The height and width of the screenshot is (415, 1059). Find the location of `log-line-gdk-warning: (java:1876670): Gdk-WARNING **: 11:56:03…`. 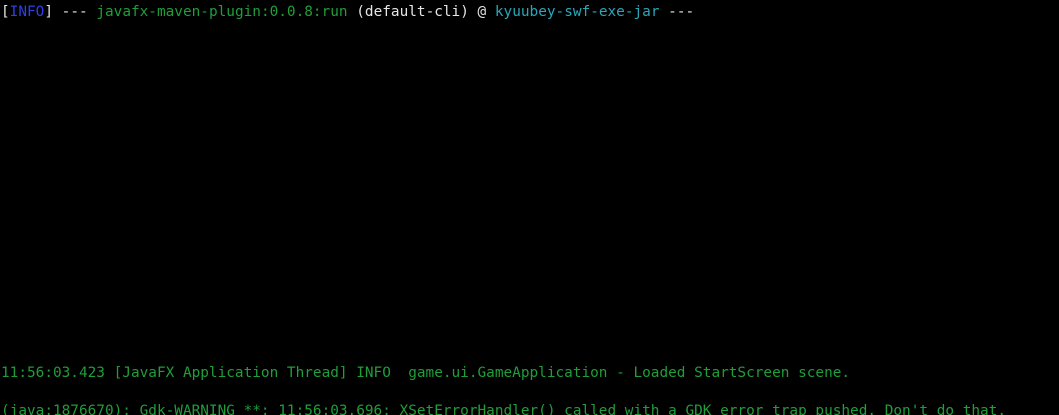

log-line-gdk-warning: (java:1876670): Gdk-WARNING **: 11:56:03… is located at coordinates (504, 409).